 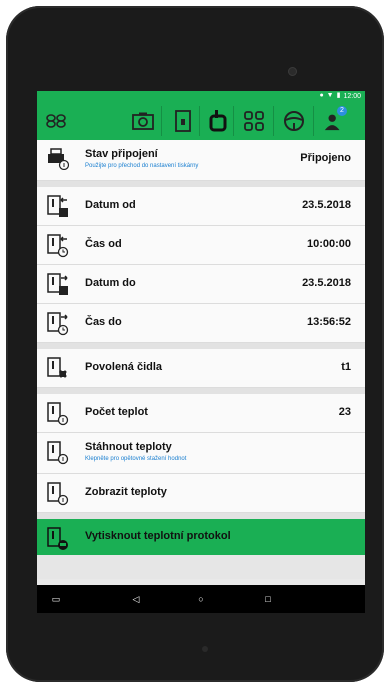 What do you see at coordinates (342, 111) in the screenshot?
I see `driver-badge: 2` at bounding box center [342, 111].